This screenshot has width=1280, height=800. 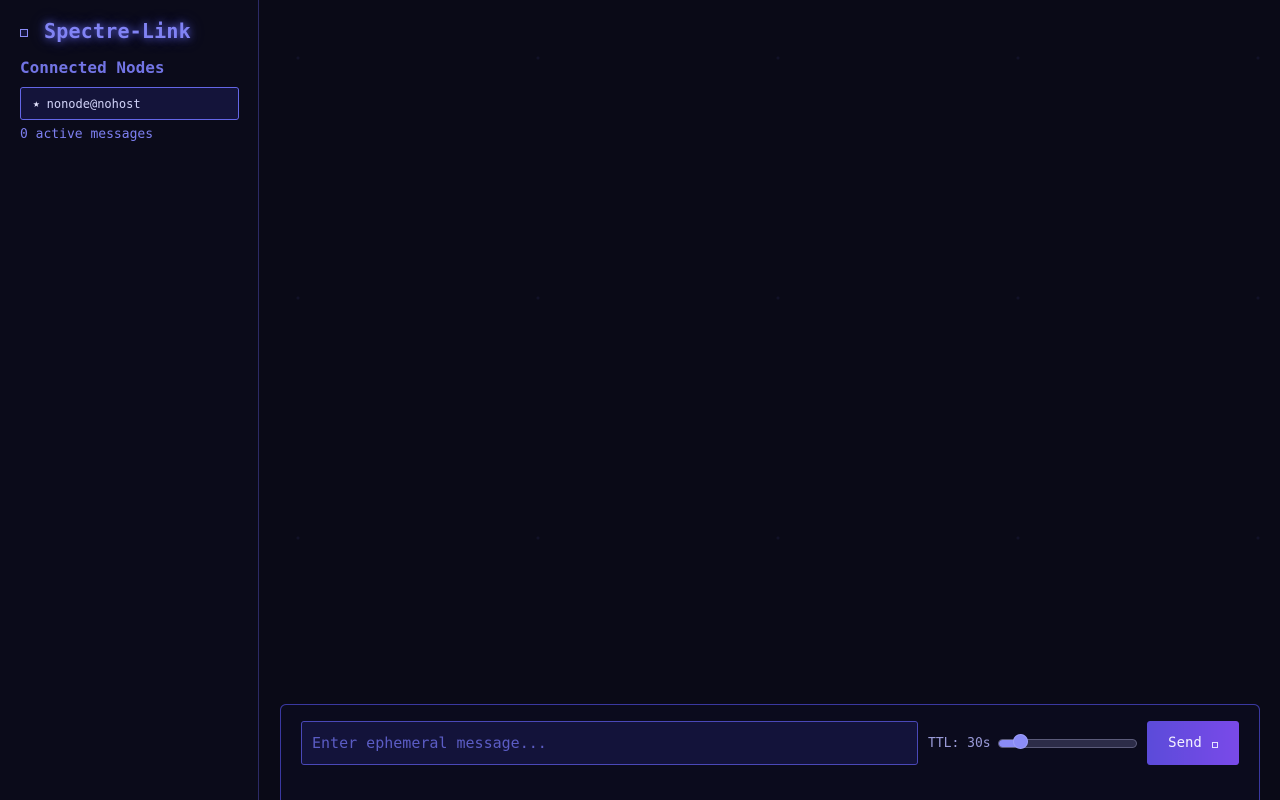 I want to click on node-item: ★ nonode@nohost, so click(x=129, y=103).